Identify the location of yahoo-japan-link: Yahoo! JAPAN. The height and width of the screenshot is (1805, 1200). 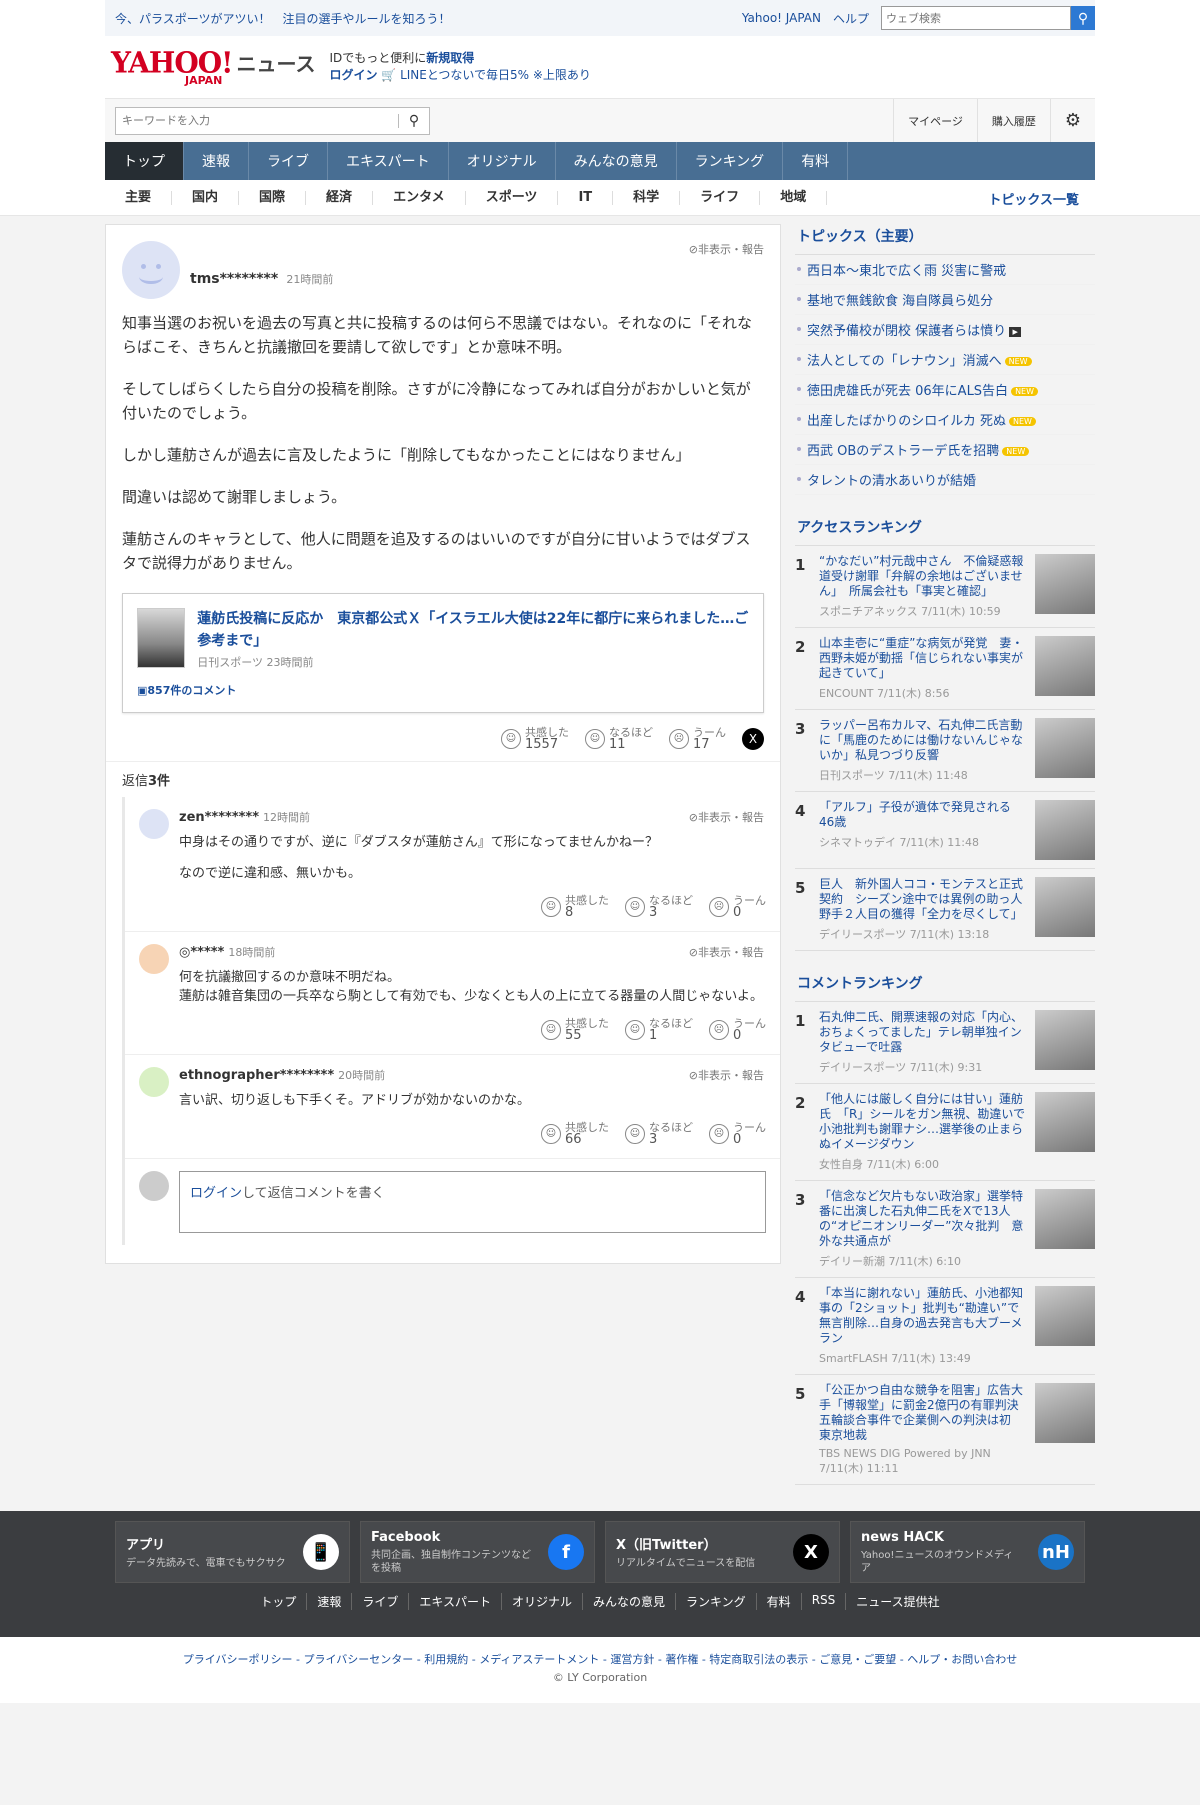
(781, 18).